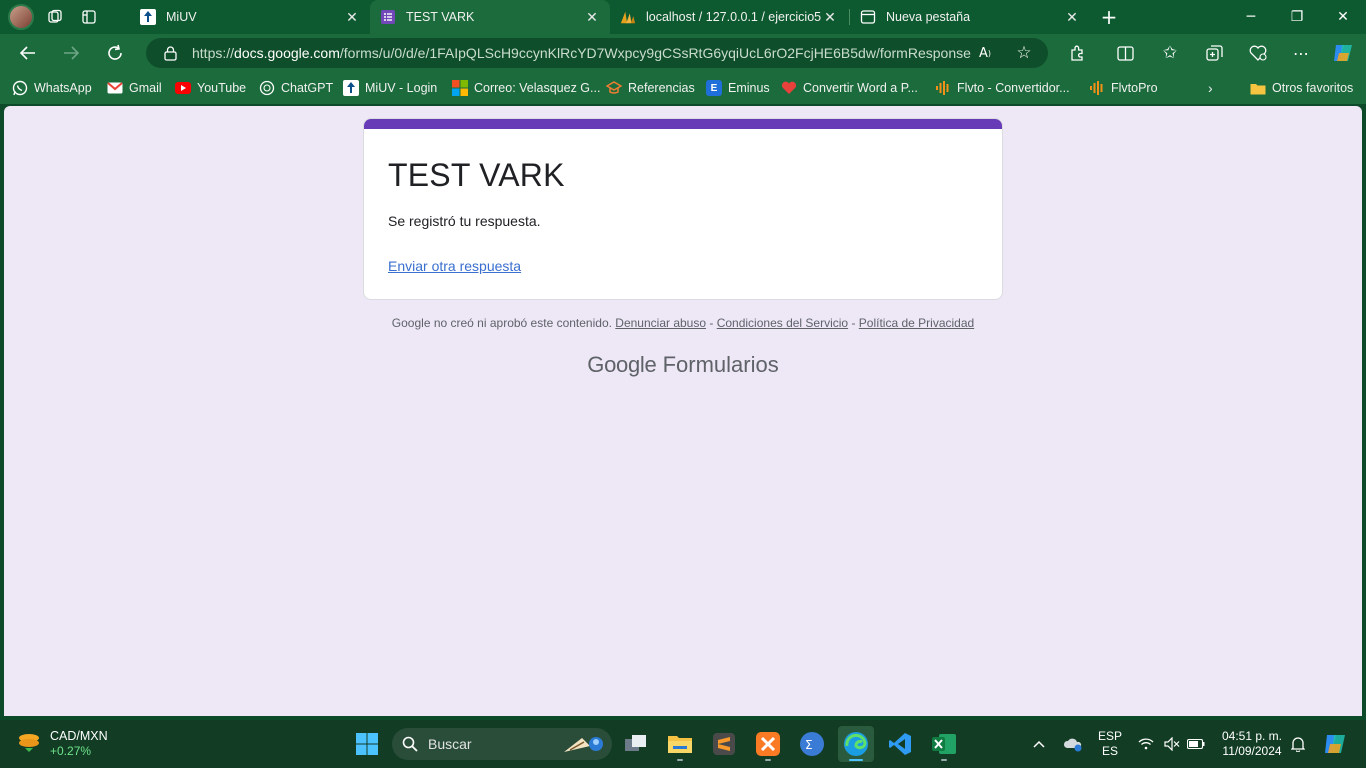 The width and height of the screenshot is (1366, 768). Describe the element at coordinates (1258, 53) in the screenshot. I see `browser-essentials-icon` at that location.